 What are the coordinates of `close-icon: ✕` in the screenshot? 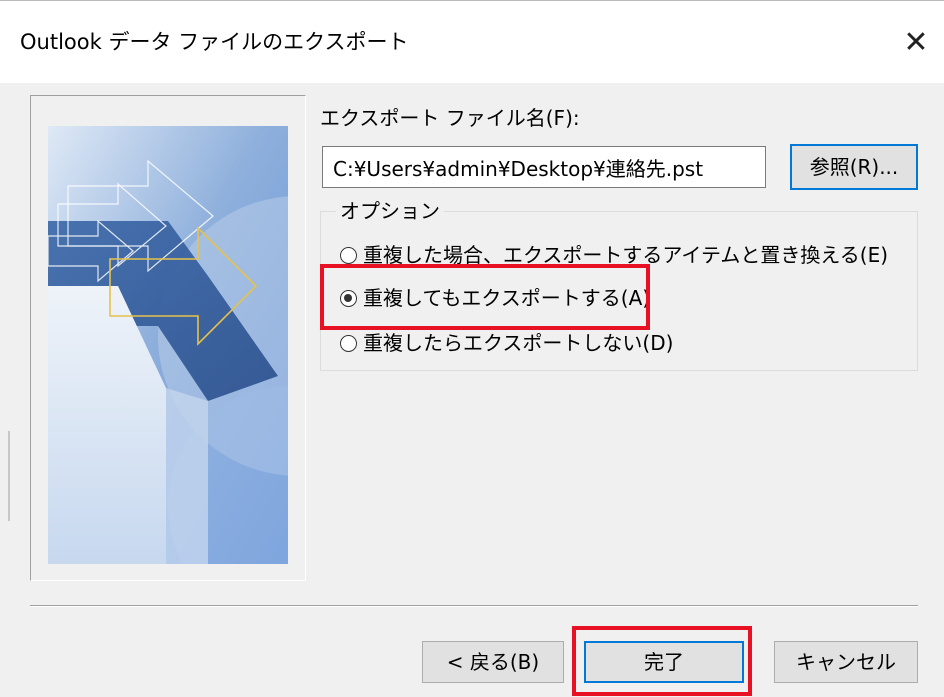 It's located at (916, 42).